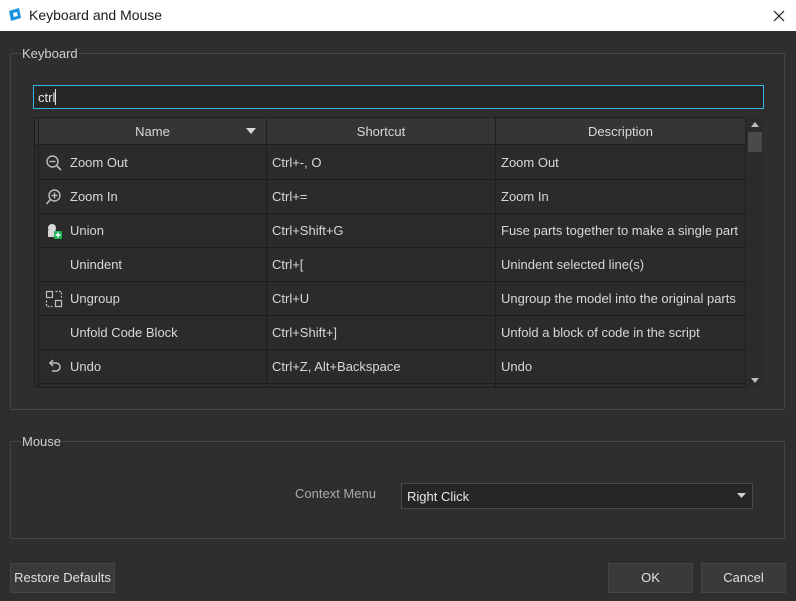  What do you see at coordinates (124, 332) in the screenshot?
I see `row-name: Unfold Code Block` at bounding box center [124, 332].